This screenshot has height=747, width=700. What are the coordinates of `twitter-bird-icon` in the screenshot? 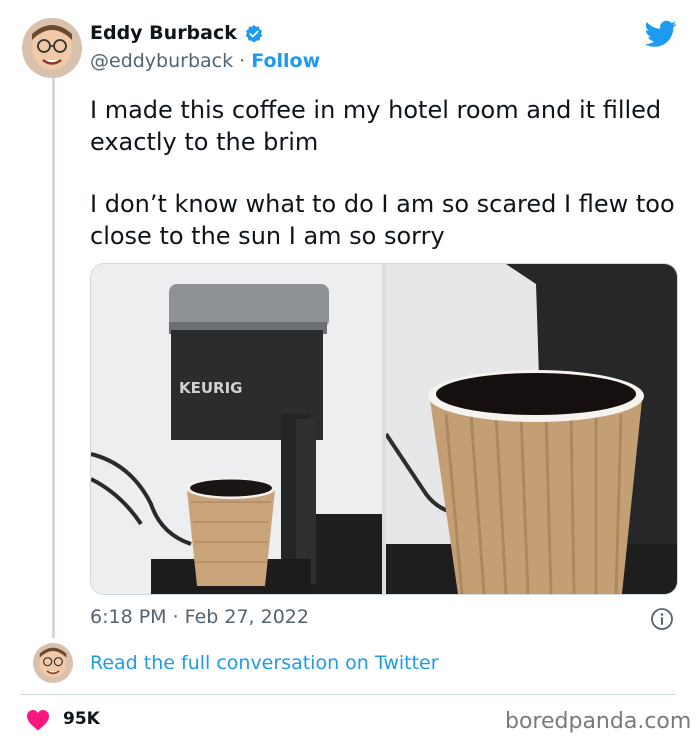 It's located at (661, 34).